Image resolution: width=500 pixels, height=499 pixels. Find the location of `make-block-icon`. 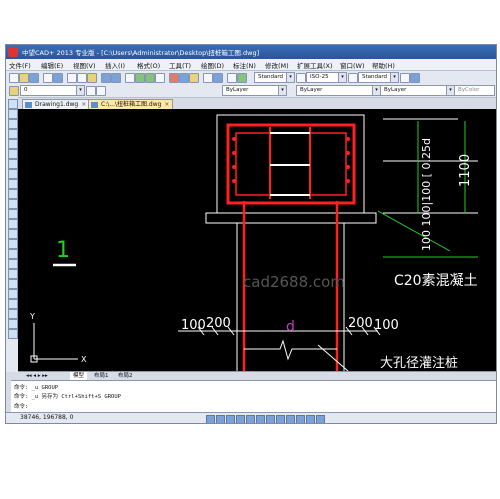

make-block-icon is located at coordinates (13, 224).